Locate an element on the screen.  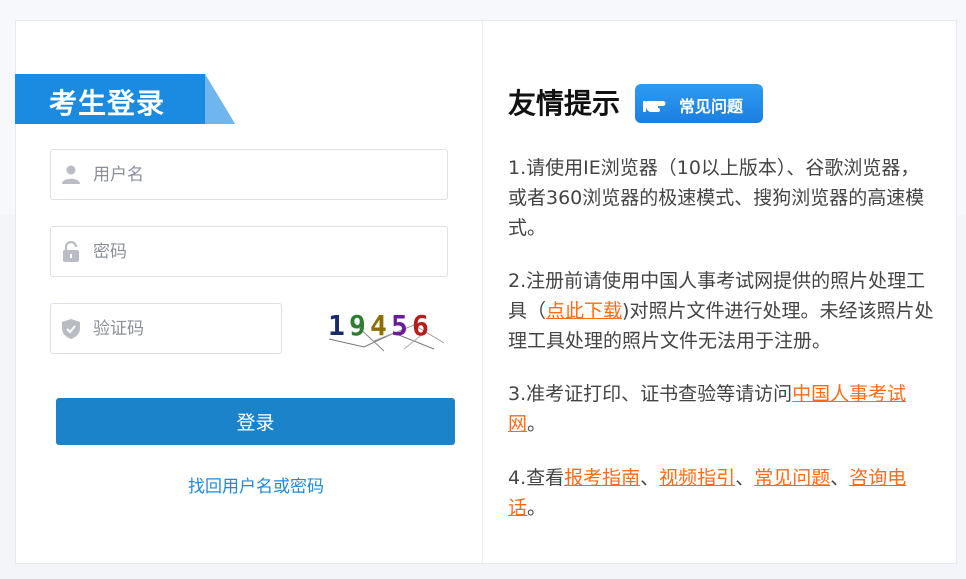
tip-admission-ticket: 3.准考证打印、证书查验等请访问中国人事考试网。 is located at coordinates (723, 409).